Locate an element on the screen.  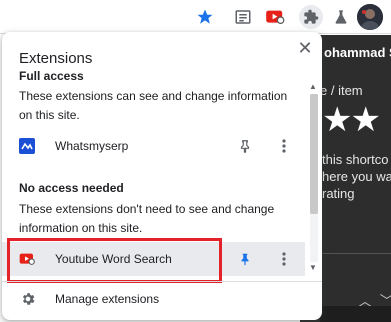
close-icon: ✕ is located at coordinates (305, 48).